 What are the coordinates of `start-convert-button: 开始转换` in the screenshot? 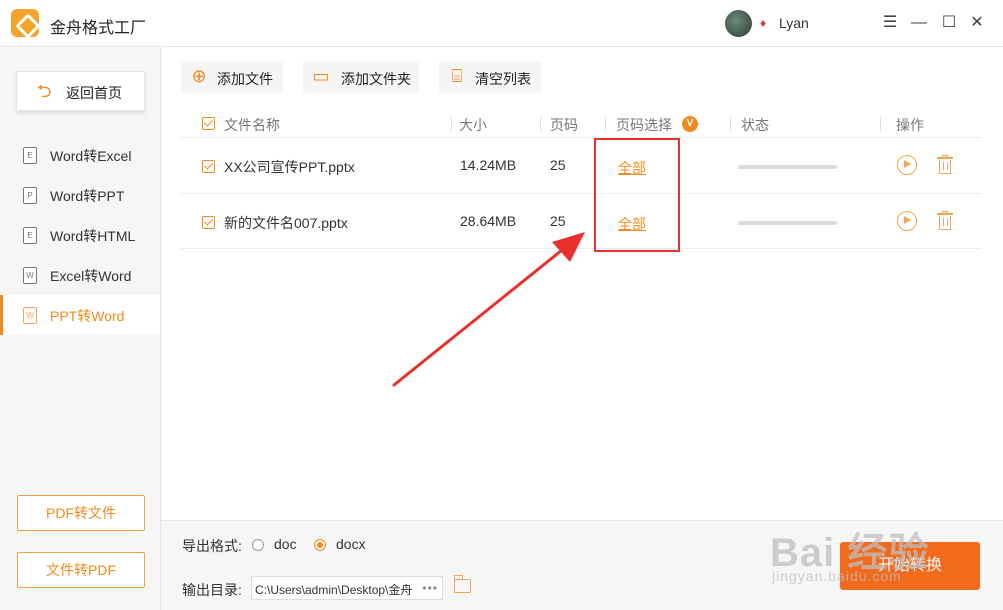 It's located at (910, 566).